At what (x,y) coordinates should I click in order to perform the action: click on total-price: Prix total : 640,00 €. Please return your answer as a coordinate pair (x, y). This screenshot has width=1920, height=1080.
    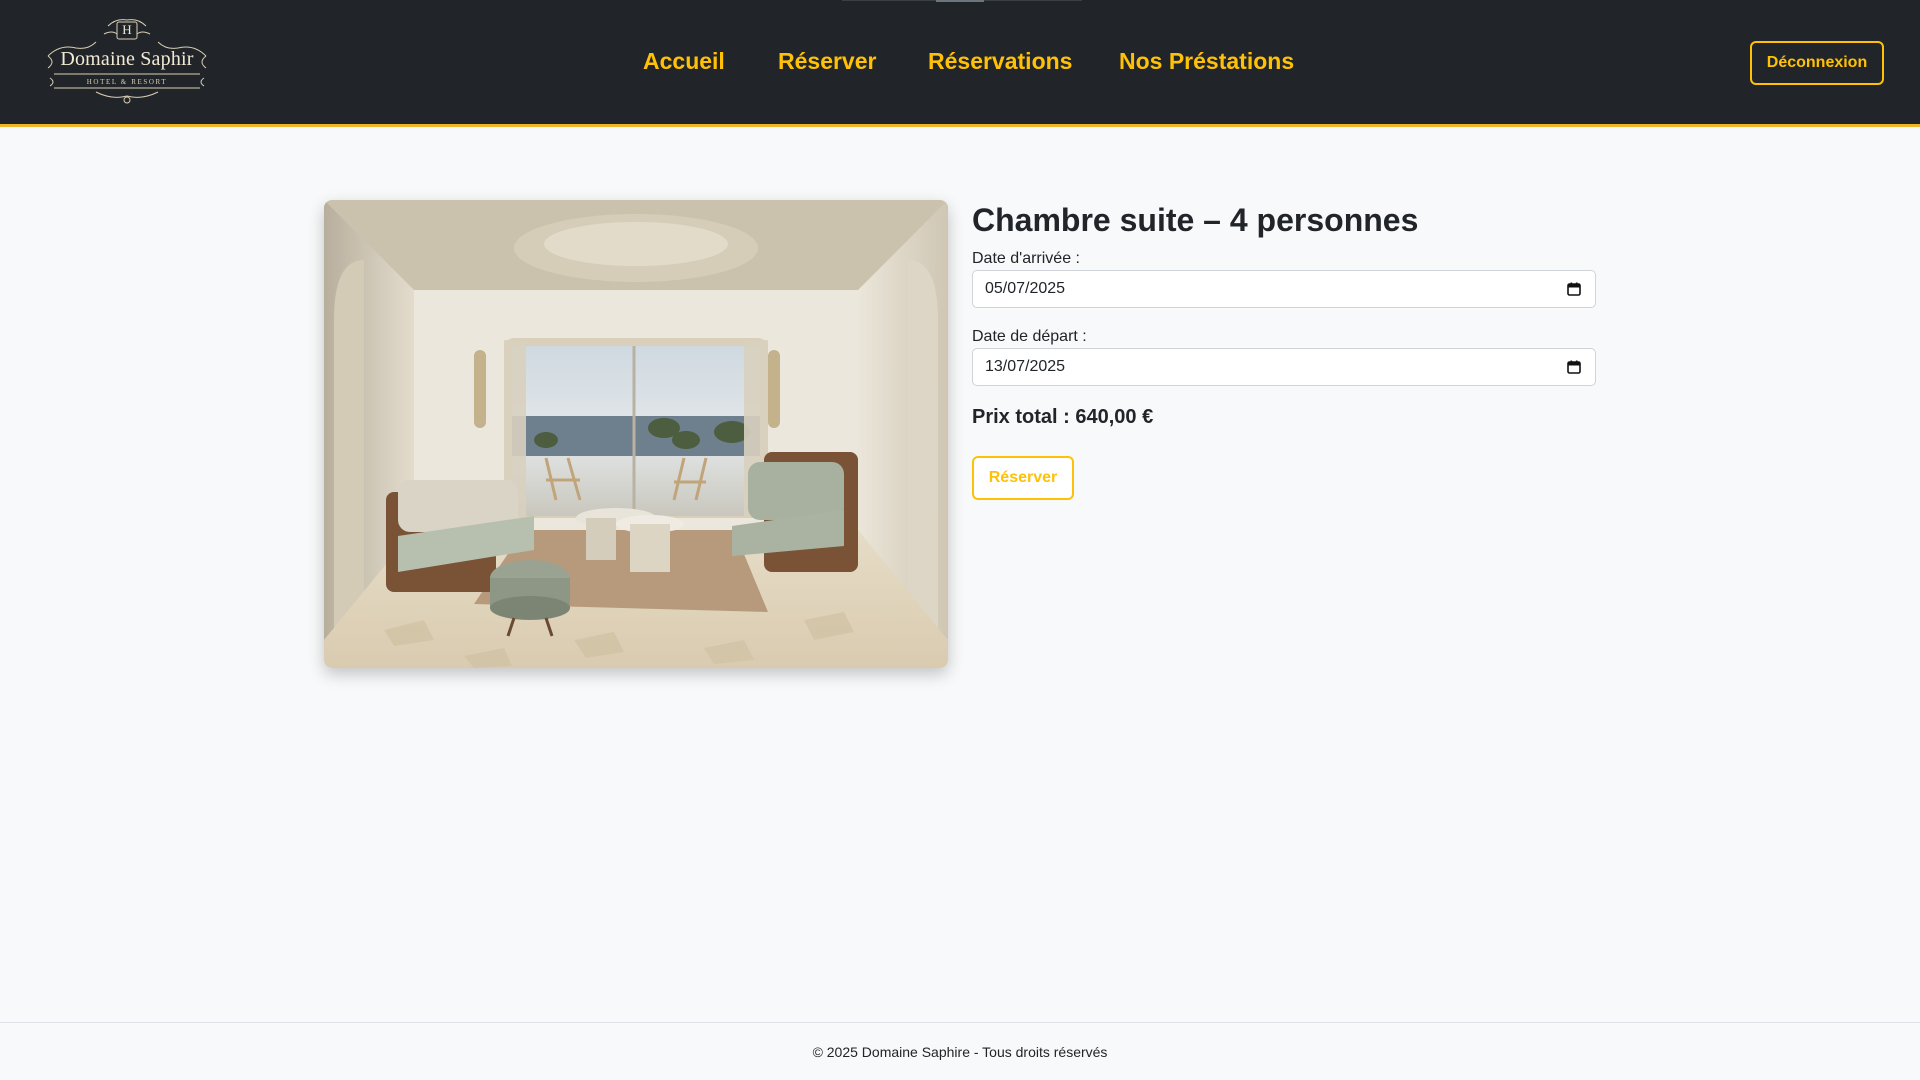
    Looking at the image, I should click on (1063, 417).